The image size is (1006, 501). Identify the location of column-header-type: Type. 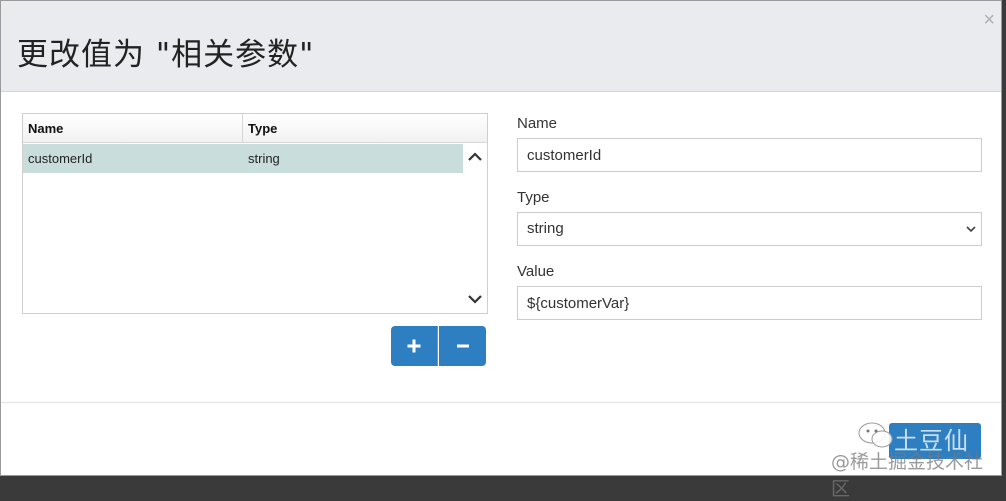
(365, 128).